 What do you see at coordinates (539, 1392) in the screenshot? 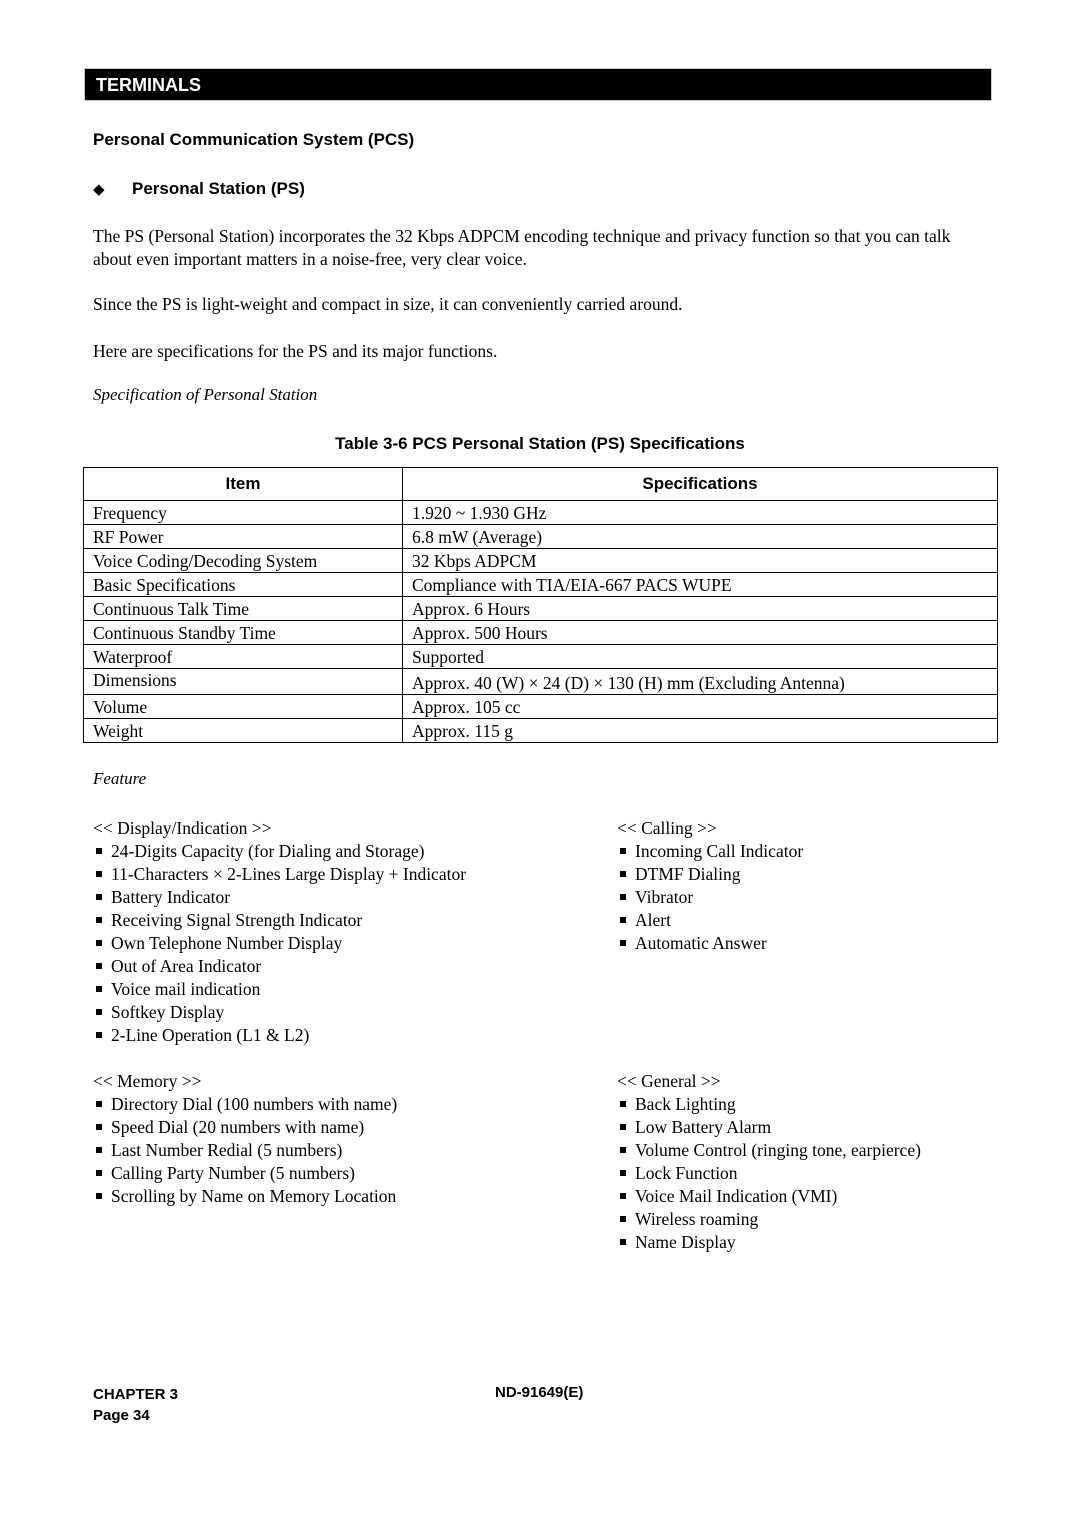
I see `footer-document-id: ND-91649(E)` at bounding box center [539, 1392].